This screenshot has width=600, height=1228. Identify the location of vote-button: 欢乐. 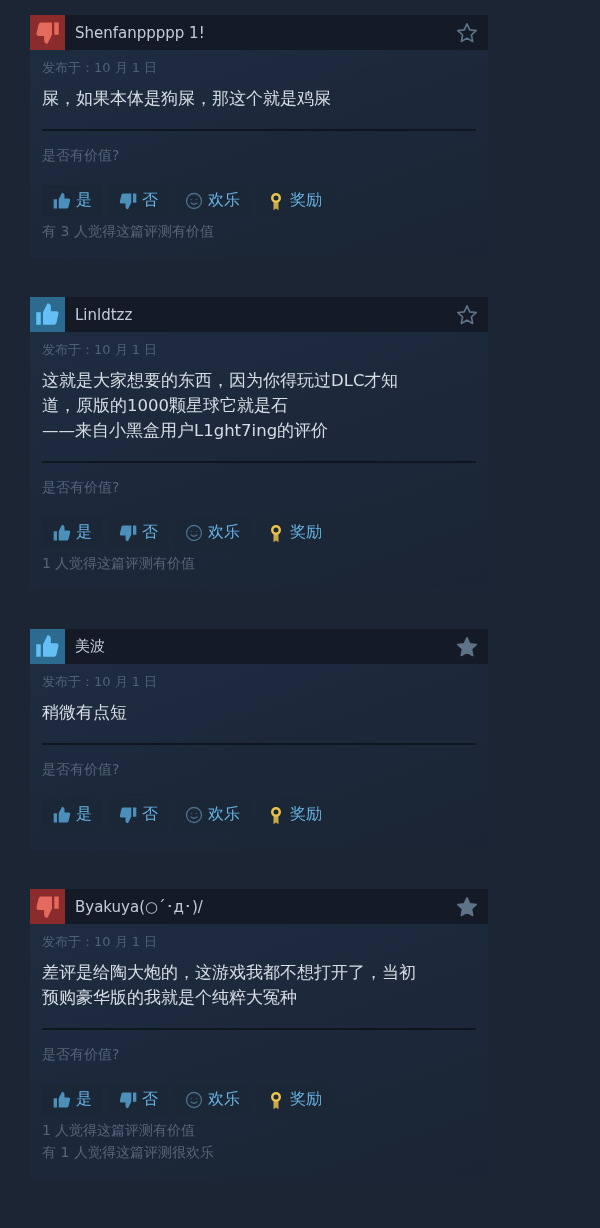
(212, 1099).